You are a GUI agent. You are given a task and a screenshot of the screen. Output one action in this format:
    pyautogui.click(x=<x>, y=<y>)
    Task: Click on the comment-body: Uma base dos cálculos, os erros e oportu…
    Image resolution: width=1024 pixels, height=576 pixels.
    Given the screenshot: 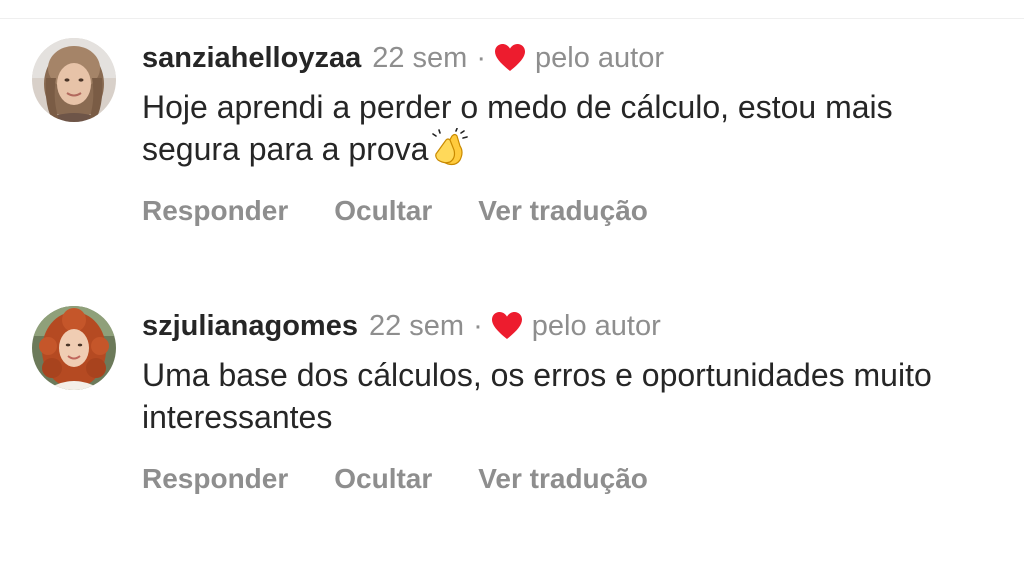 What is the action you would take?
    pyautogui.click(x=537, y=396)
    